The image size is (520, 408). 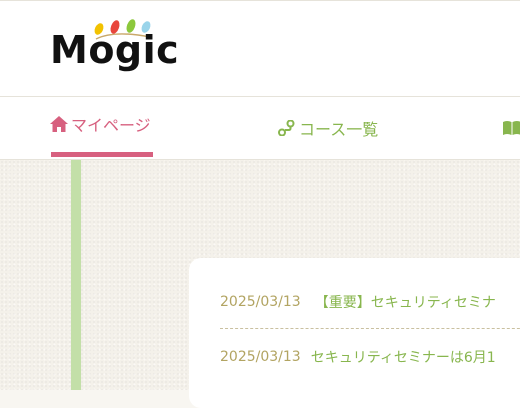 What do you see at coordinates (59, 124) in the screenshot?
I see `home-icon` at bounding box center [59, 124].